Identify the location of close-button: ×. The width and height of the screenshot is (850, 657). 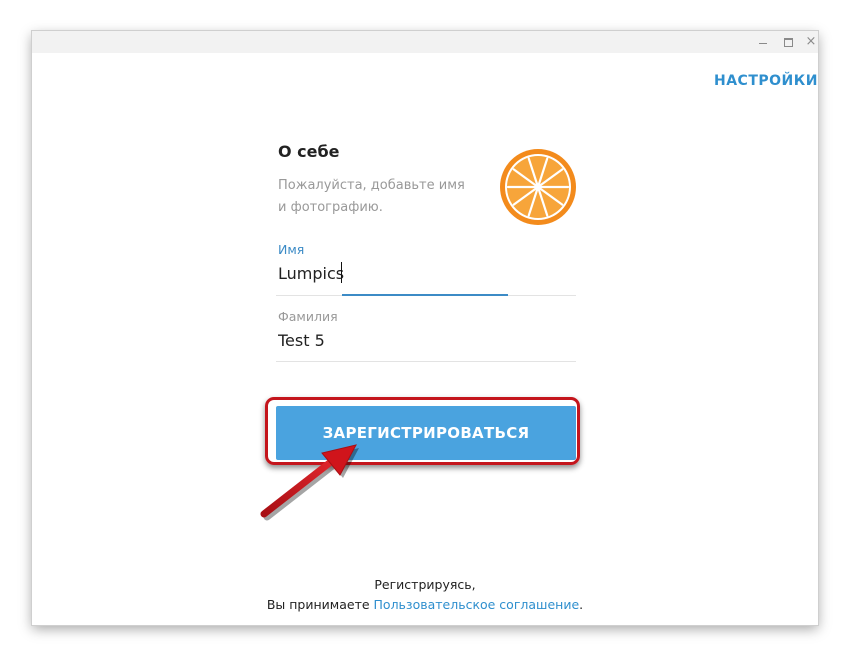
(811, 42).